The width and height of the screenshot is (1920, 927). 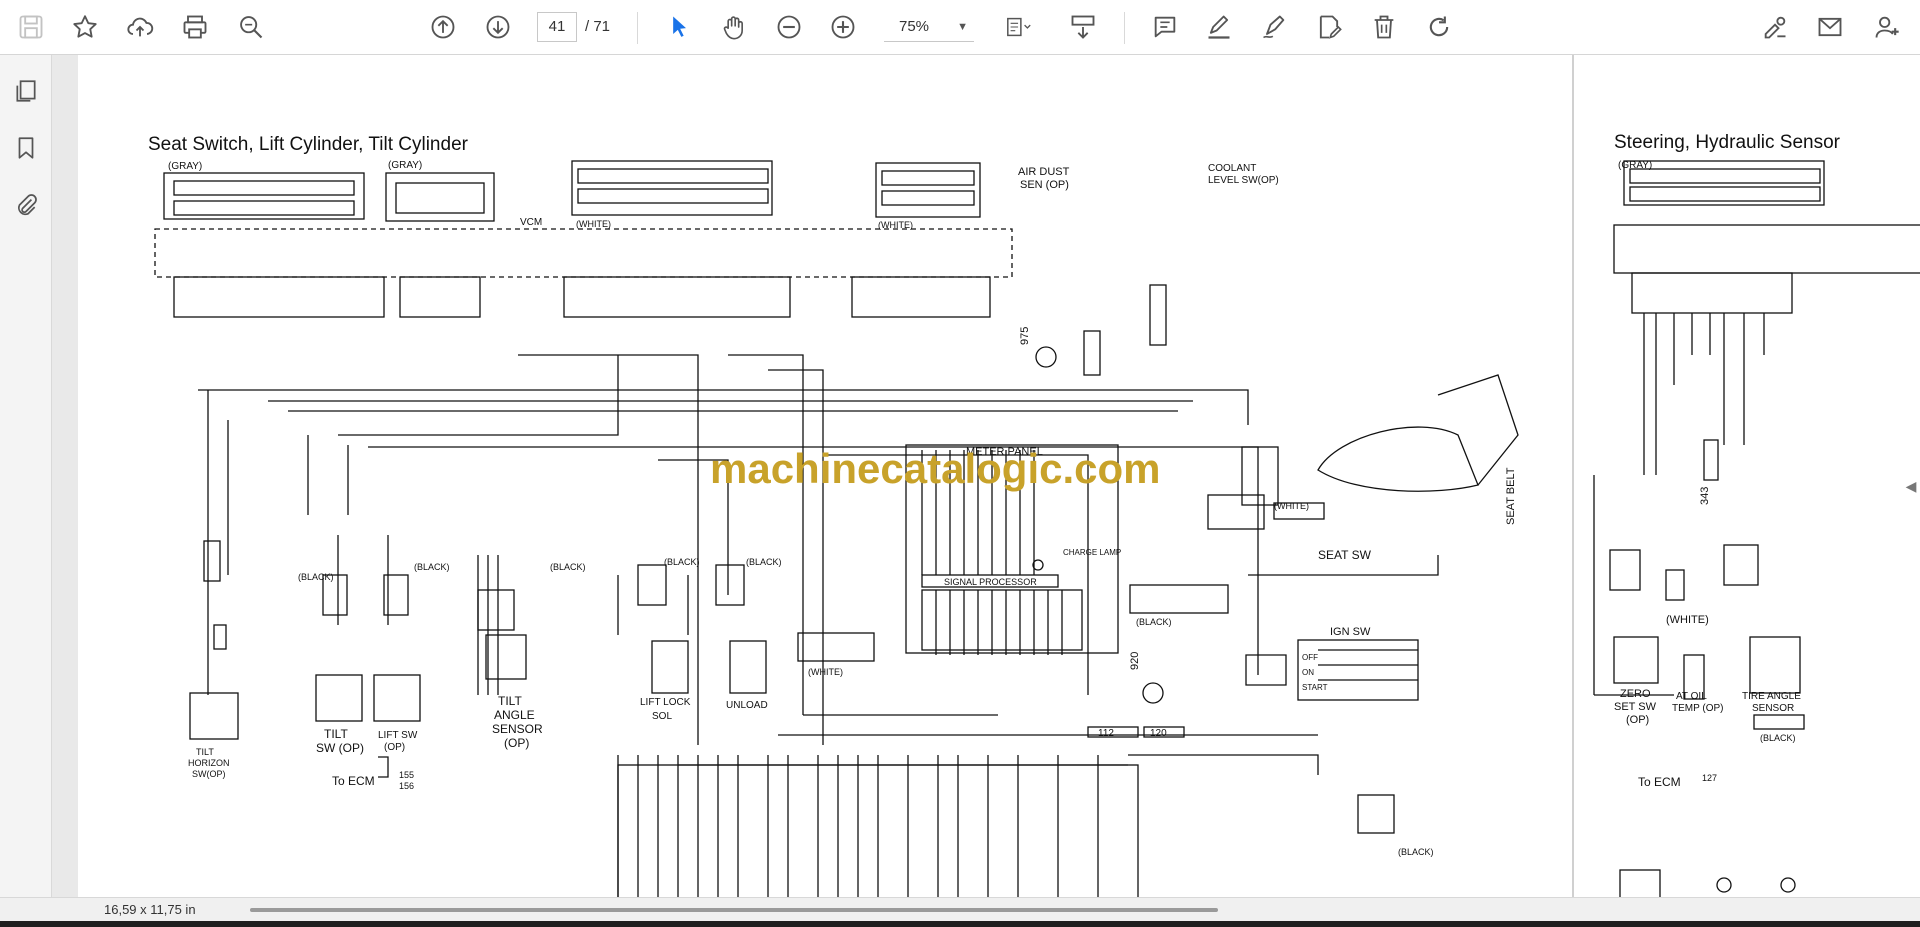 What do you see at coordinates (665, 702) in the screenshot?
I see `lift-lock-label: LIFT LOCK` at bounding box center [665, 702].